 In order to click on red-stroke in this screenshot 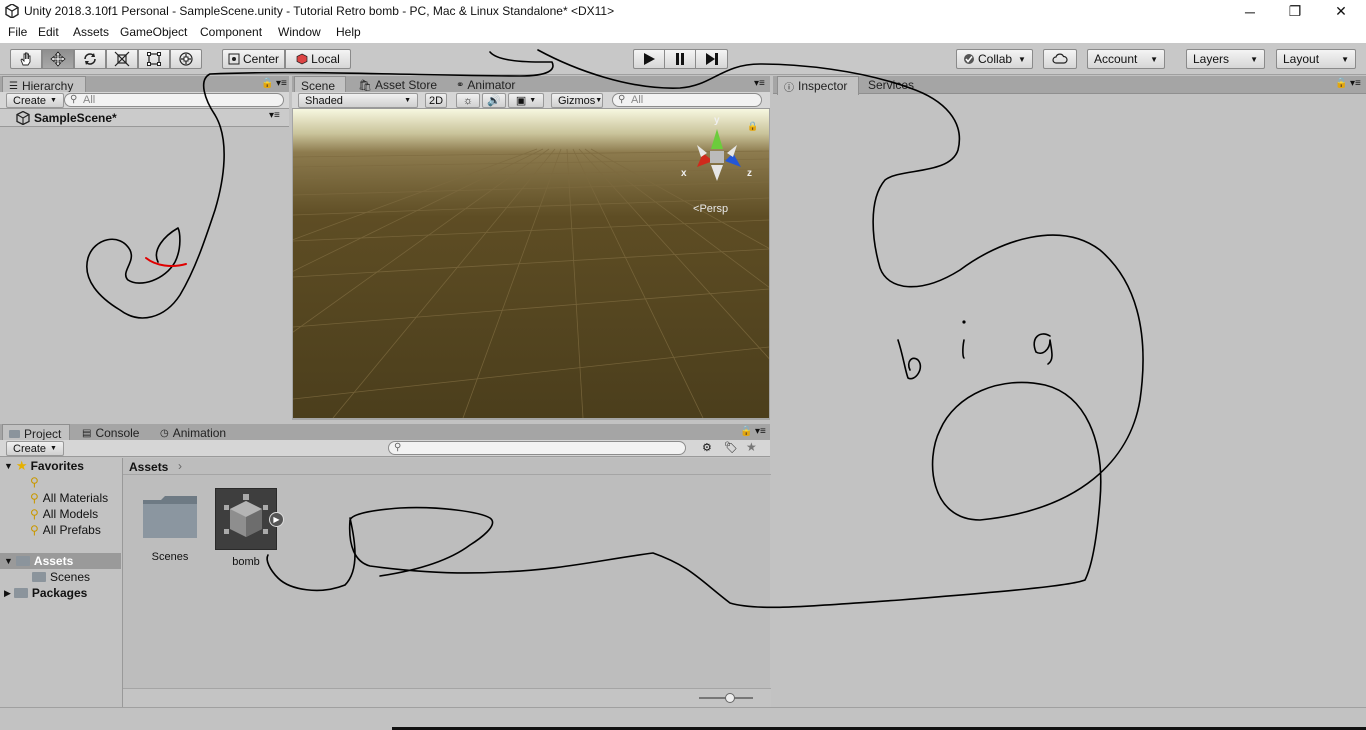, I will do `click(166, 262)`.